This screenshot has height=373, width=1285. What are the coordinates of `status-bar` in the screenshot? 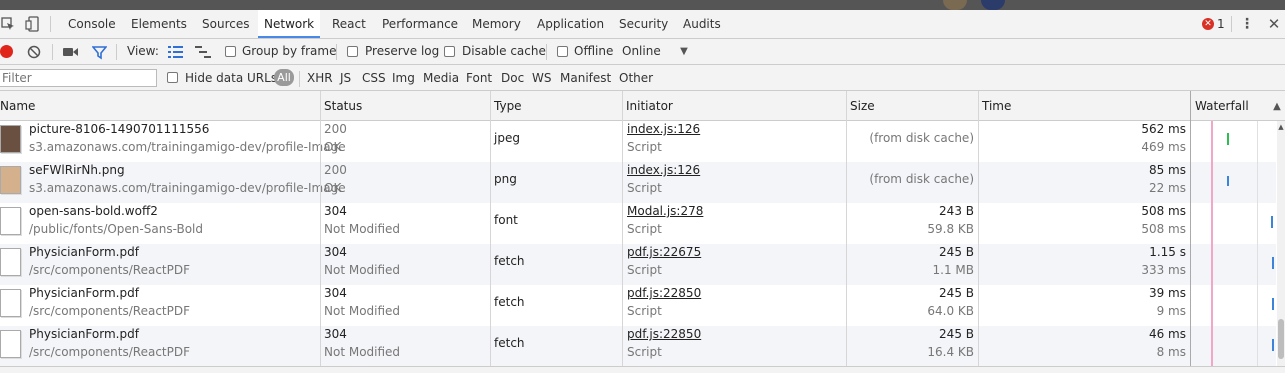 It's located at (642, 369).